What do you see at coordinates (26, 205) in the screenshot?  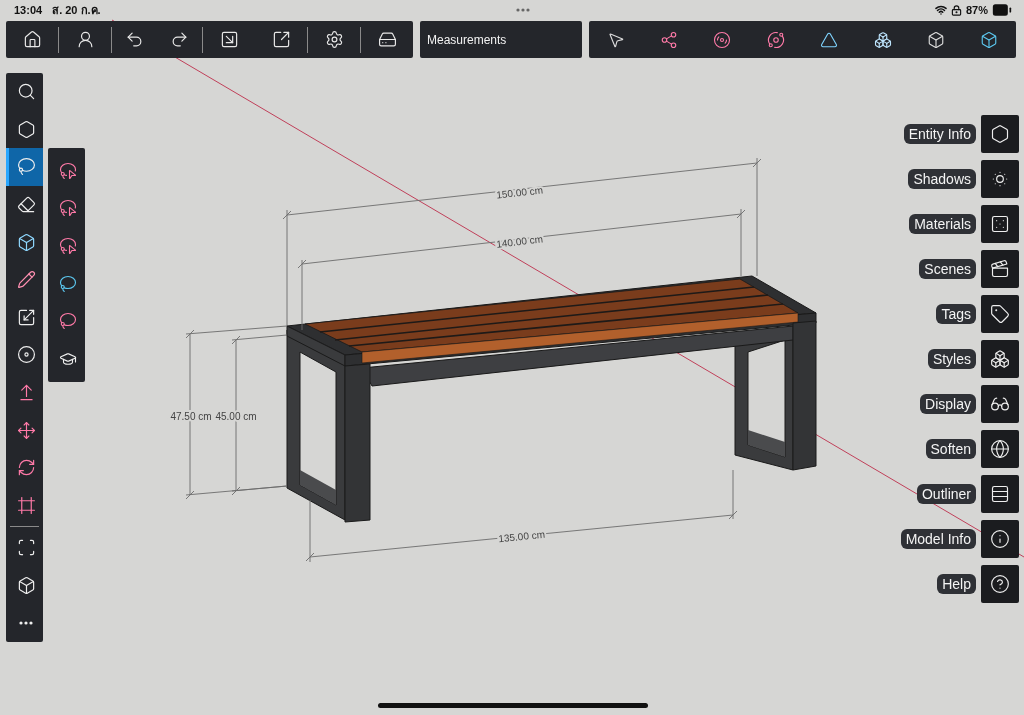 I see `eraser-icon` at bounding box center [26, 205].